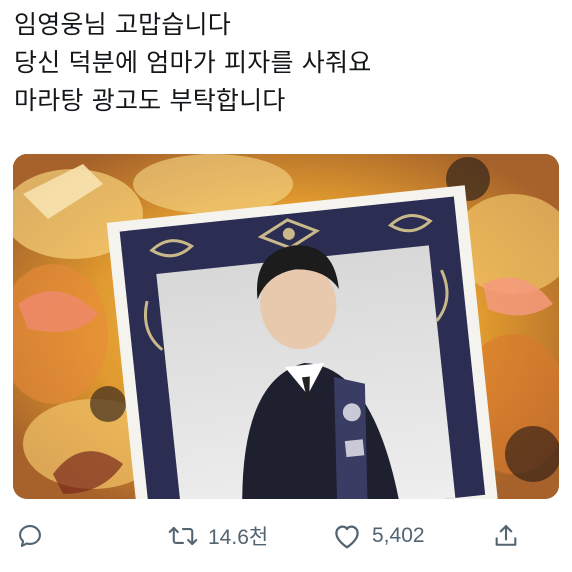 The width and height of the screenshot is (572, 572). Describe the element at coordinates (286, 536) in the screenshot. I see `tweet-actions: 14.6천 5,402` at that location.